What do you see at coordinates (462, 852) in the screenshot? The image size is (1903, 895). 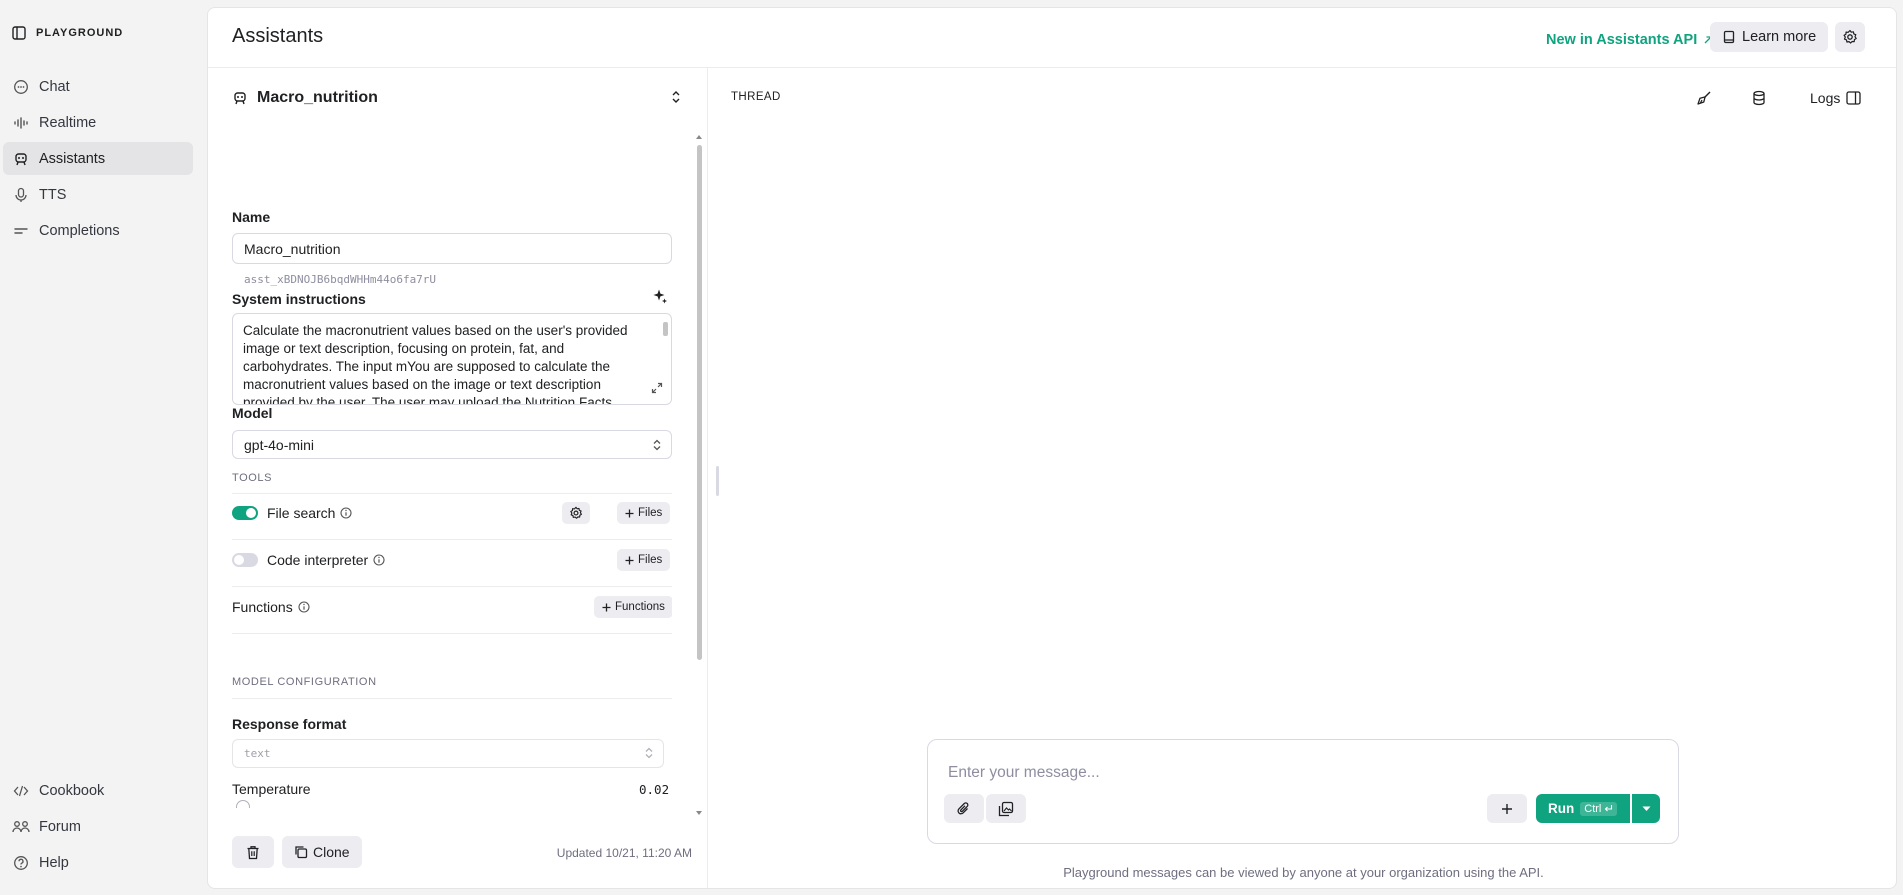 I see `panel-footer: Clone Updated 10/21, 11:20 AM` at bounding box center [462, 852].